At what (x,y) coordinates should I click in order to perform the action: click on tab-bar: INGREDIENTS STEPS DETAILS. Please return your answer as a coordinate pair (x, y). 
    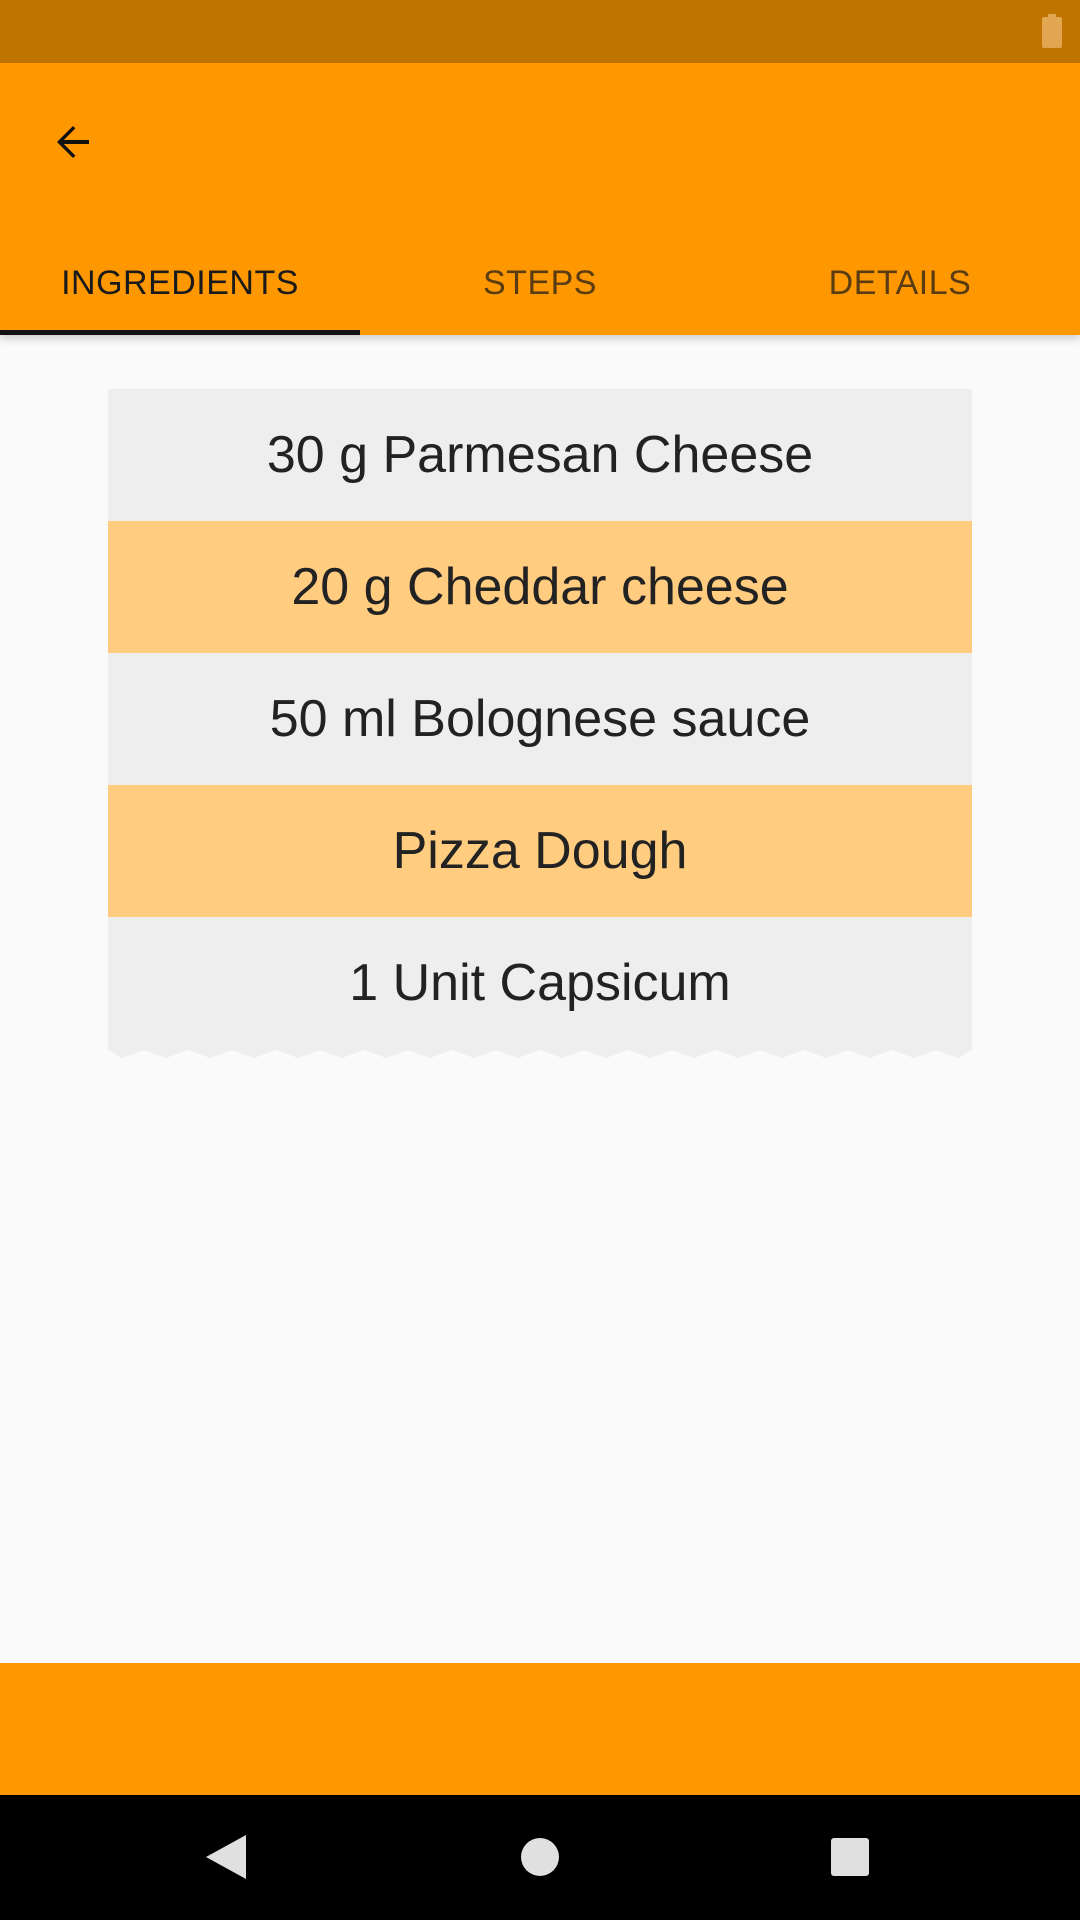
    Looking at the image, I should click on (540, 283).